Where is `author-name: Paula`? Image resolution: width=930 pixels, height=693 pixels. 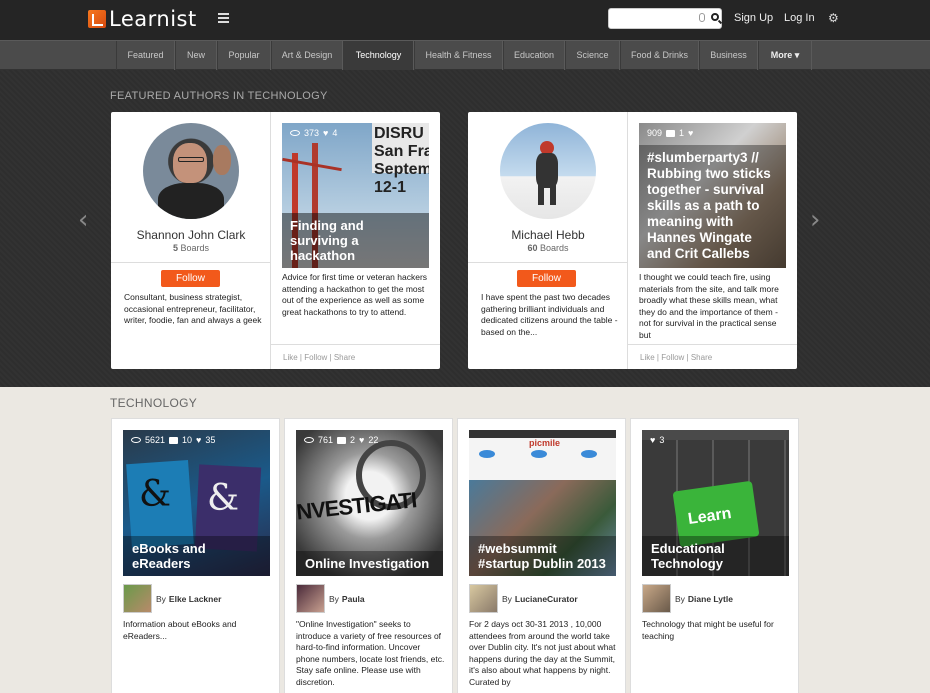 author-name: Paula is located at coordinates (353, 599).